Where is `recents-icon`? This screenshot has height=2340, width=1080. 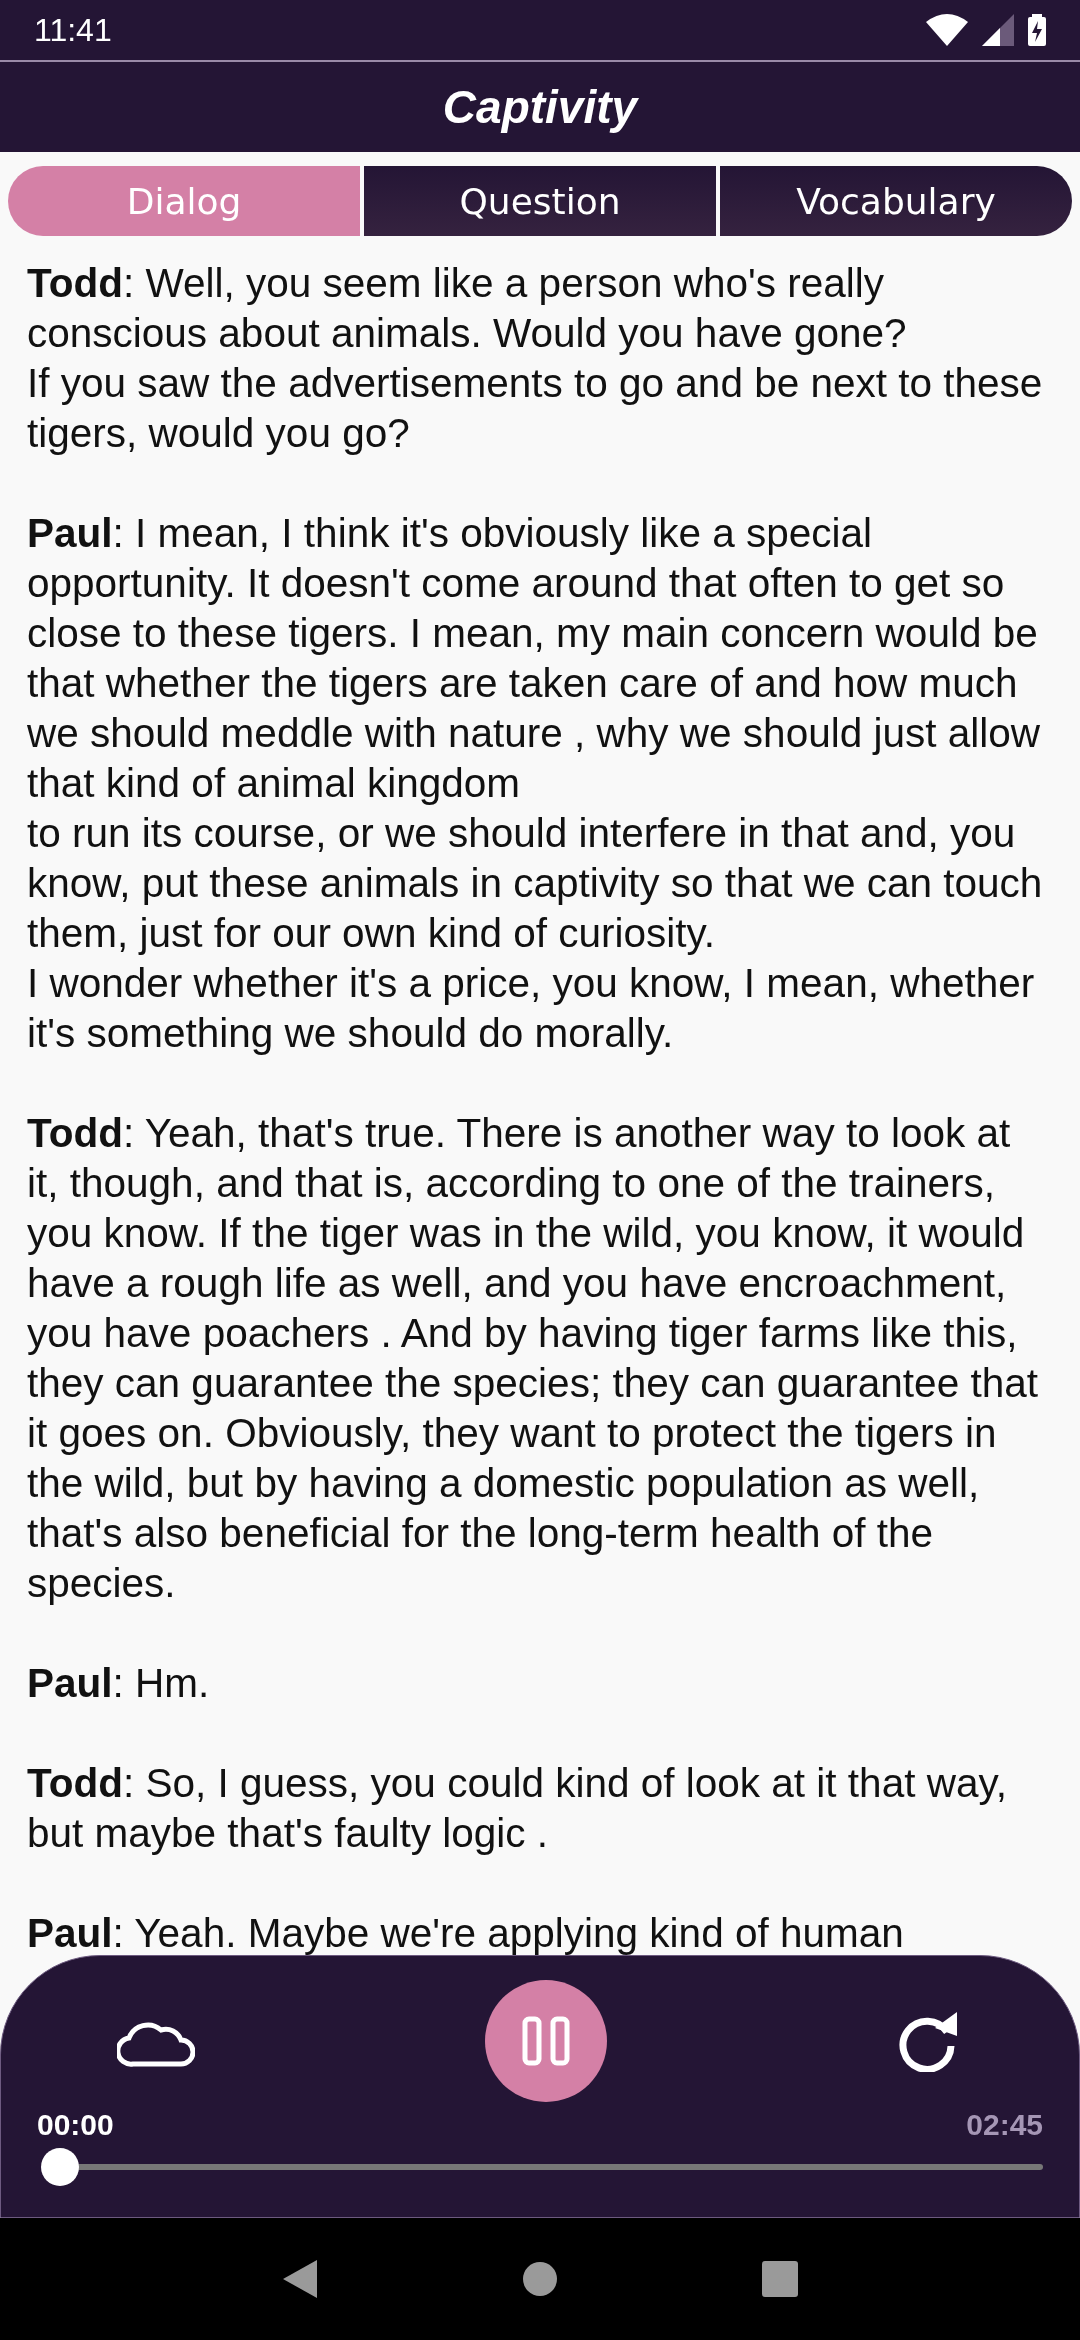
recents-icon is located at coordinates (779, 2279).